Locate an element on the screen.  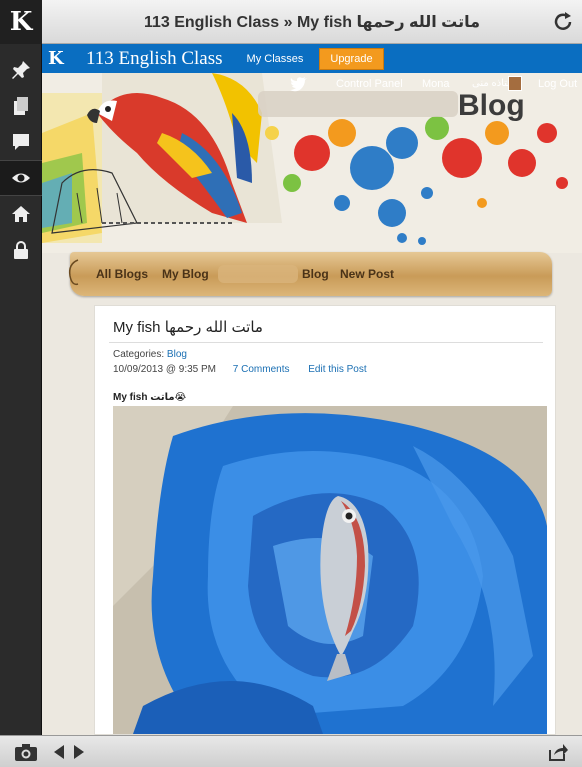
categories-label: Categories: is located at coordinates (139, 354).